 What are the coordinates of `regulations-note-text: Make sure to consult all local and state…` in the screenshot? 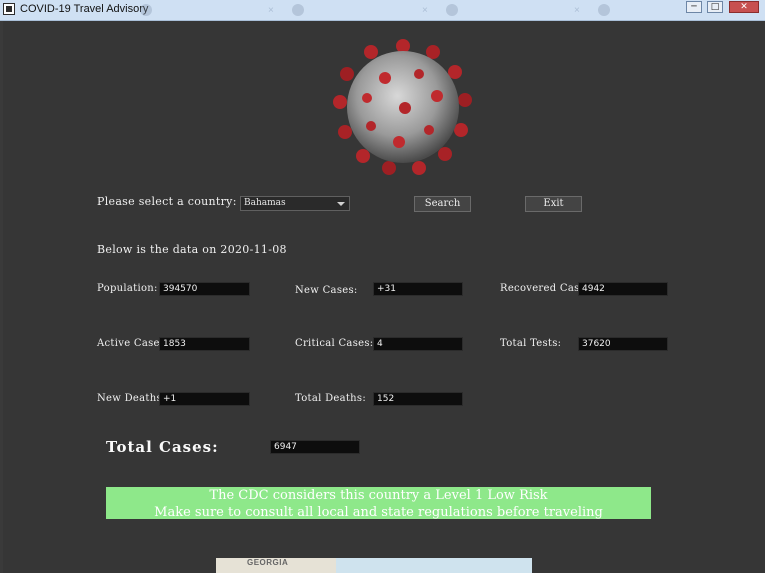 It's located at (378, 512).